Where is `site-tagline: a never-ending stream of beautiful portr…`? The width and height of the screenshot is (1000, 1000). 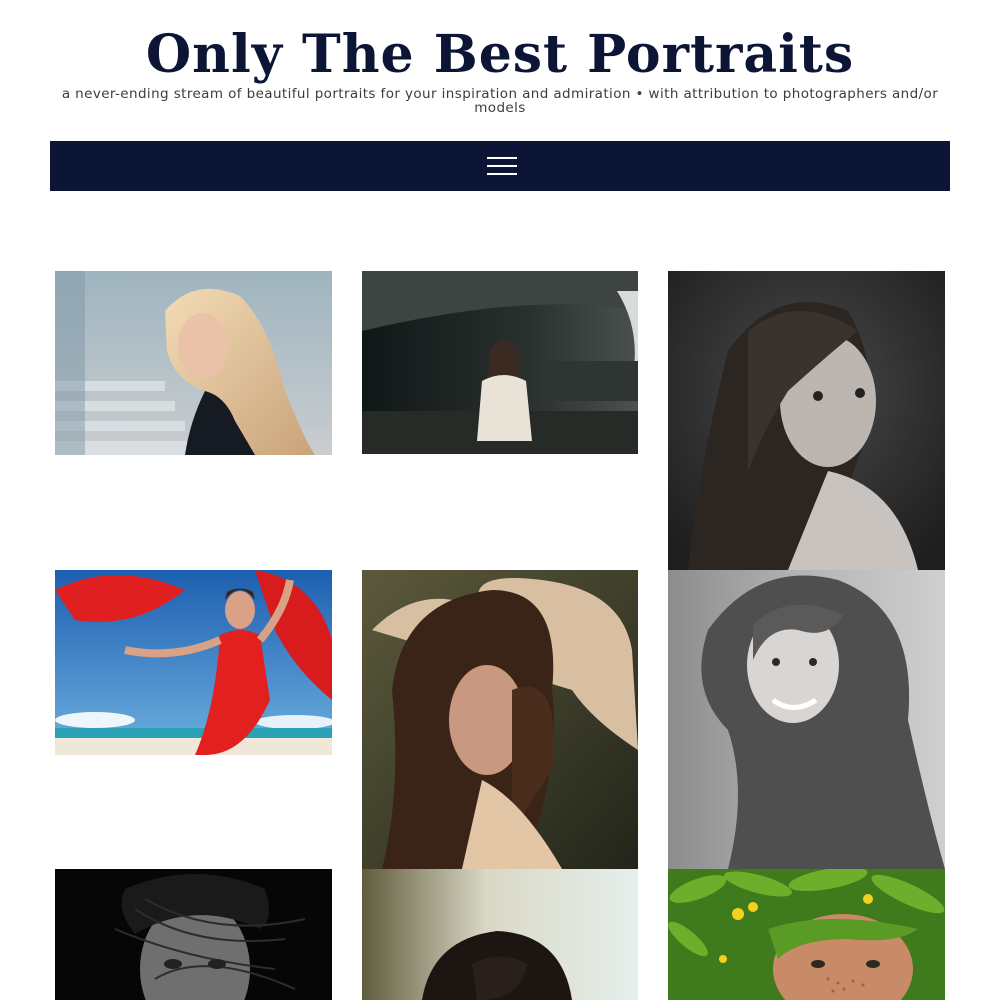
site-tagline: a never-ending stream of beautiful portr… is located at coordinates (500, 101).